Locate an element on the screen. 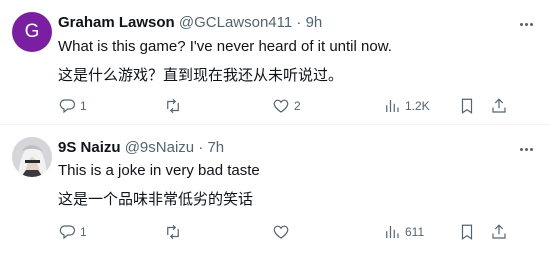  like-button is located at coordinates (283, 232).